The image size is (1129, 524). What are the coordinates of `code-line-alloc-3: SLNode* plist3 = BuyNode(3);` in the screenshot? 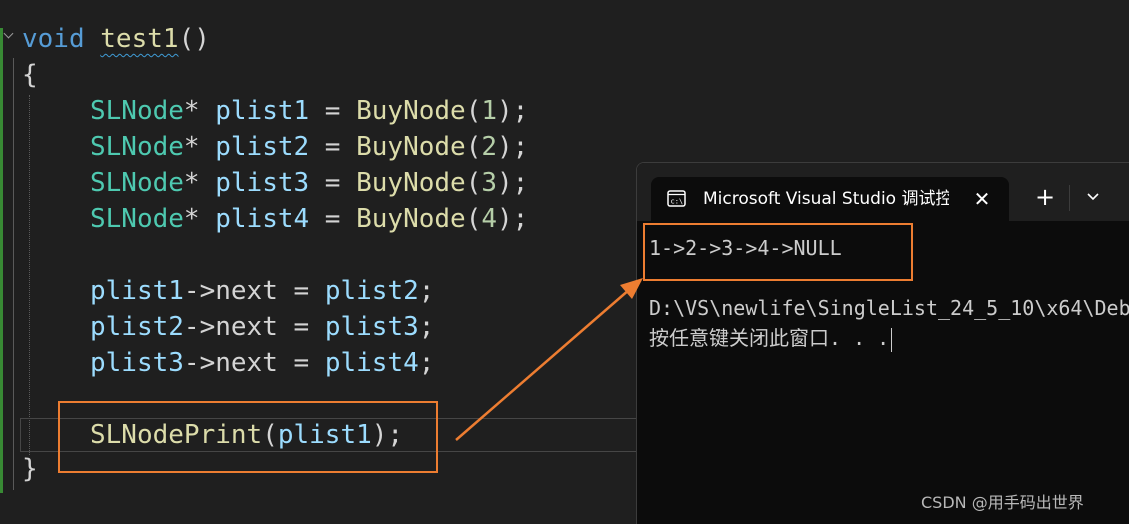 It's located at (309, 183).